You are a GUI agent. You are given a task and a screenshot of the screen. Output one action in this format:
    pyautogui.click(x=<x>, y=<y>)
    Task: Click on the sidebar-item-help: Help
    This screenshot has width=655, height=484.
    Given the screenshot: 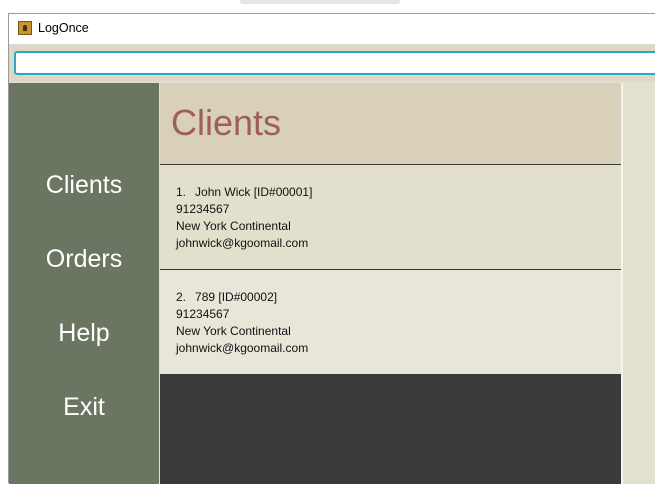 What is the action you would take?
    pyautogui.click(x=84, y=333)
    